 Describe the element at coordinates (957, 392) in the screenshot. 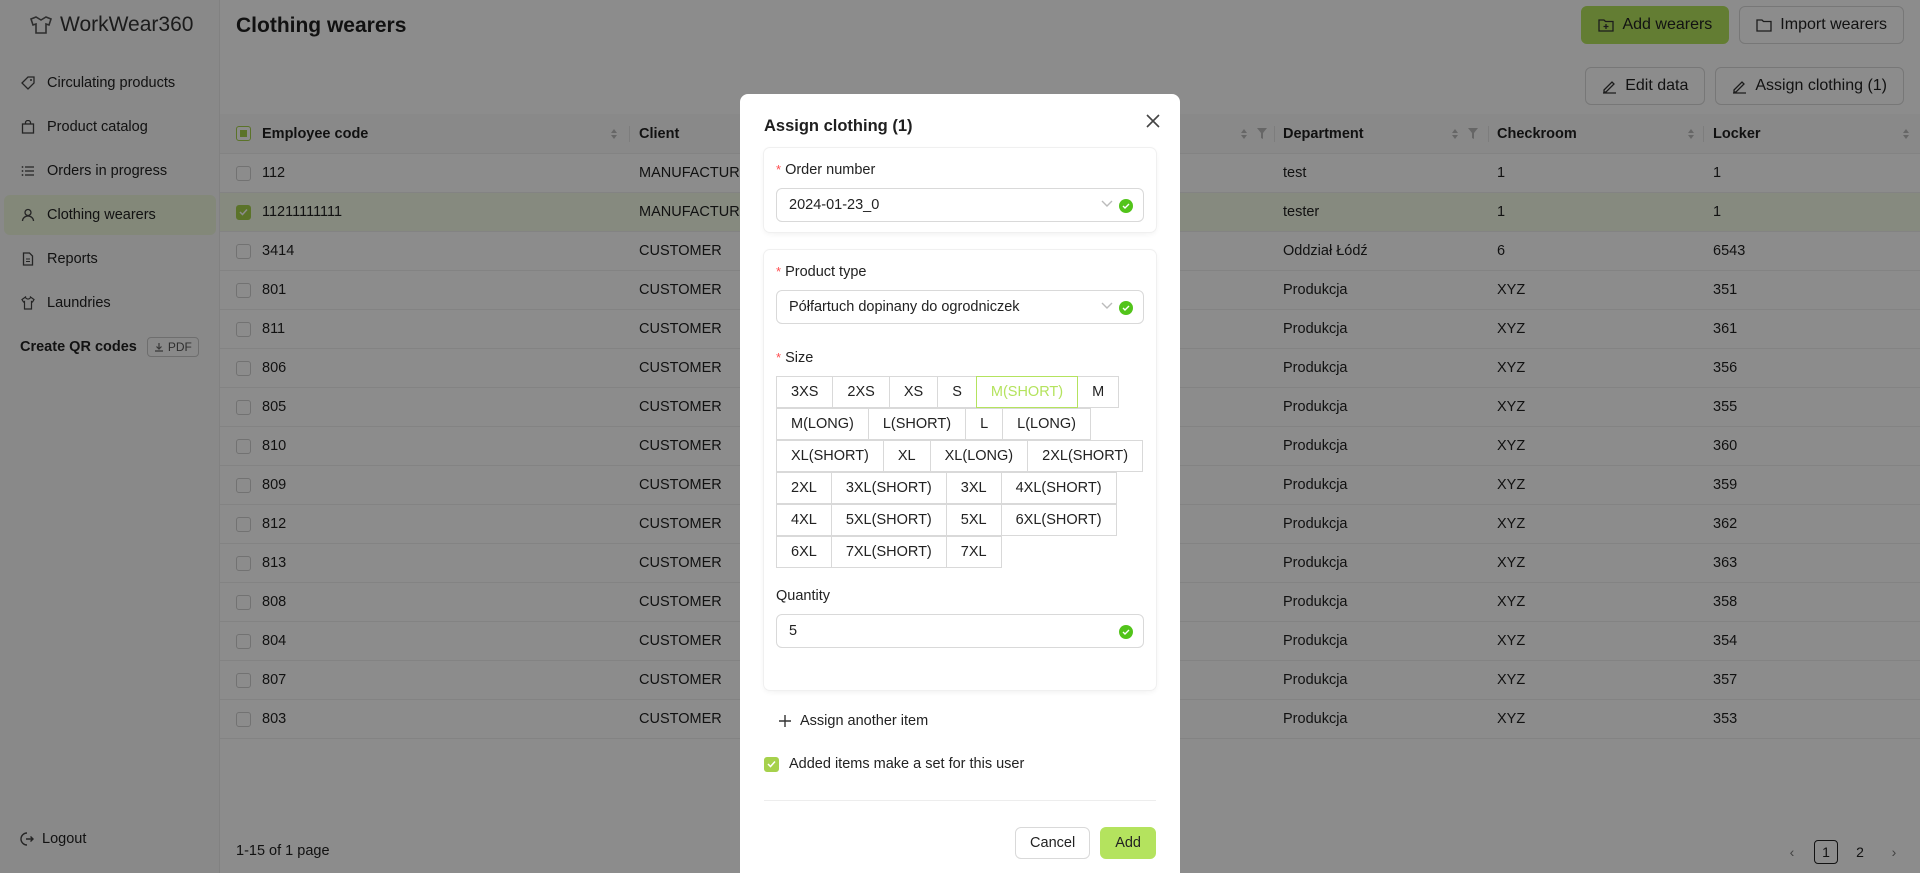

I see `size-option: S` at that location.